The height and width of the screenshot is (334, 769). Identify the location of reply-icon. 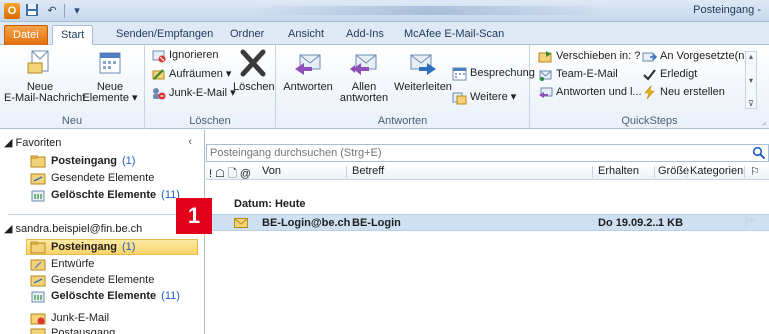
(308, 64).